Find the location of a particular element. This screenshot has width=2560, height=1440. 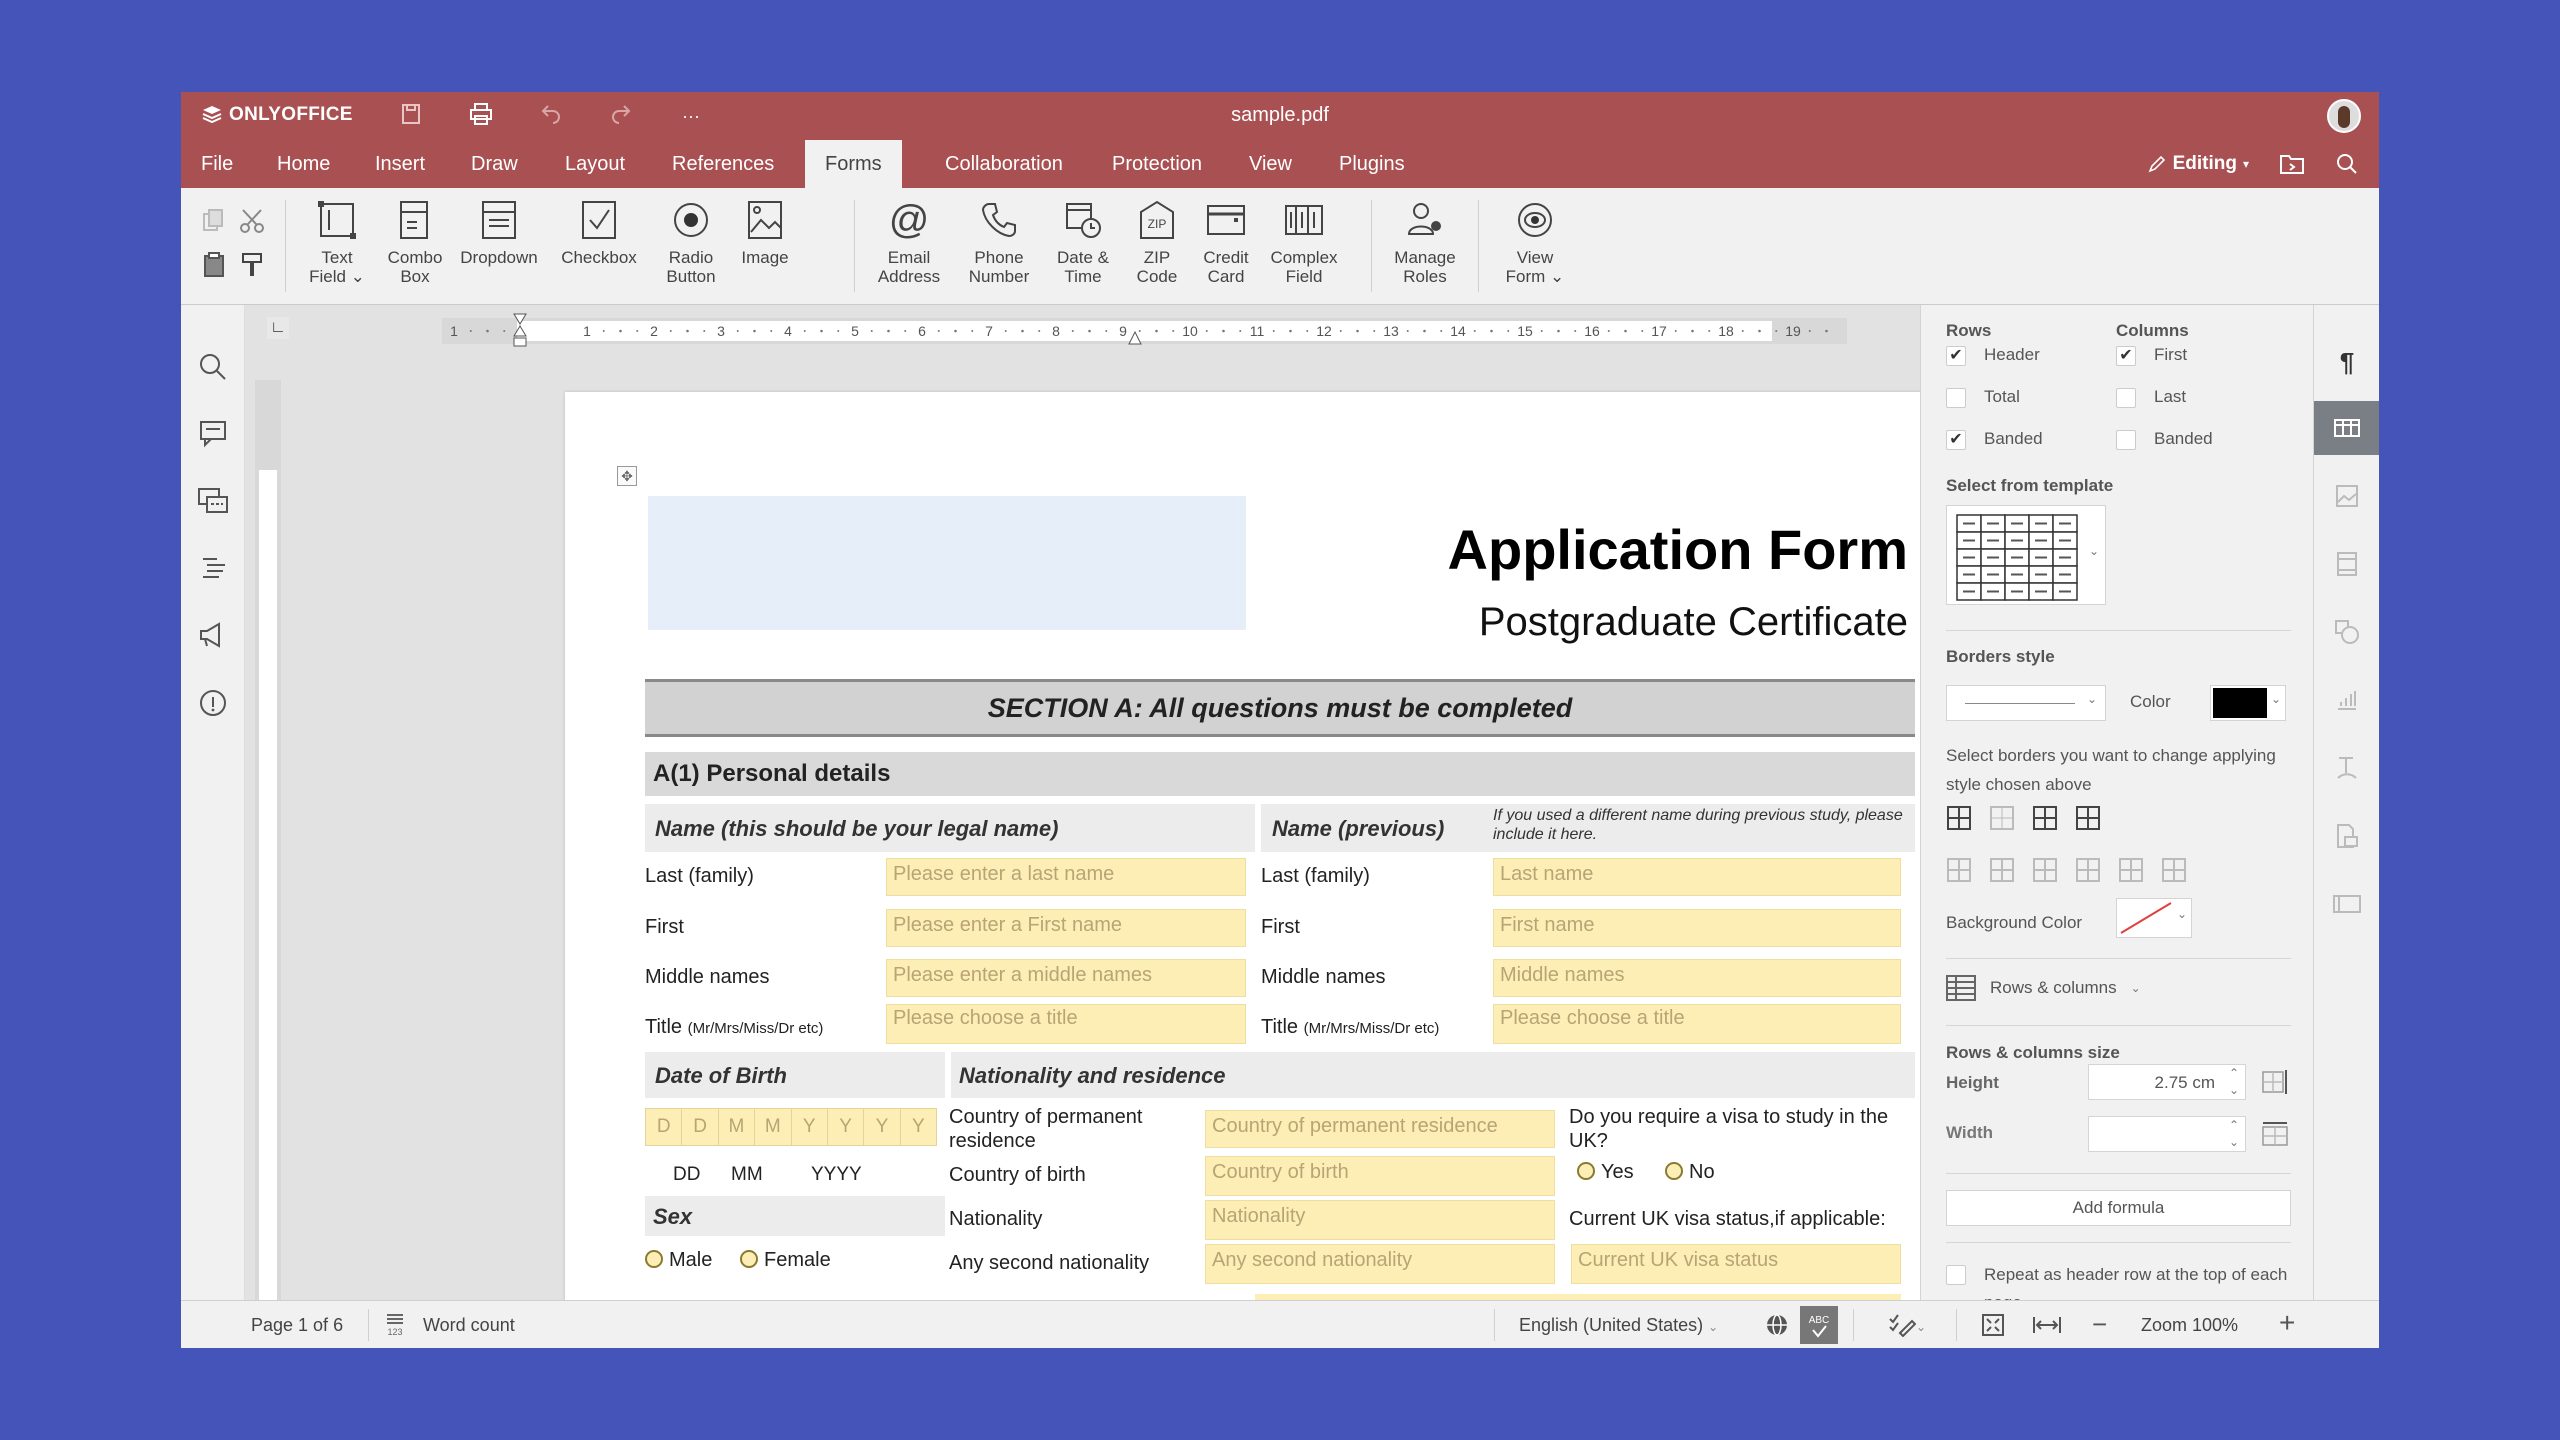

prev-title-dropdown: Please choose a title is located at coordinates (1697, 1024).